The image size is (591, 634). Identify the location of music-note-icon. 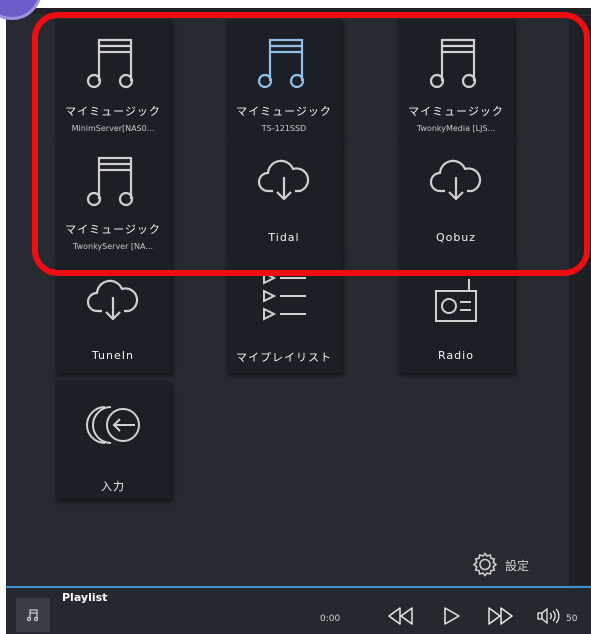
(32, 615).